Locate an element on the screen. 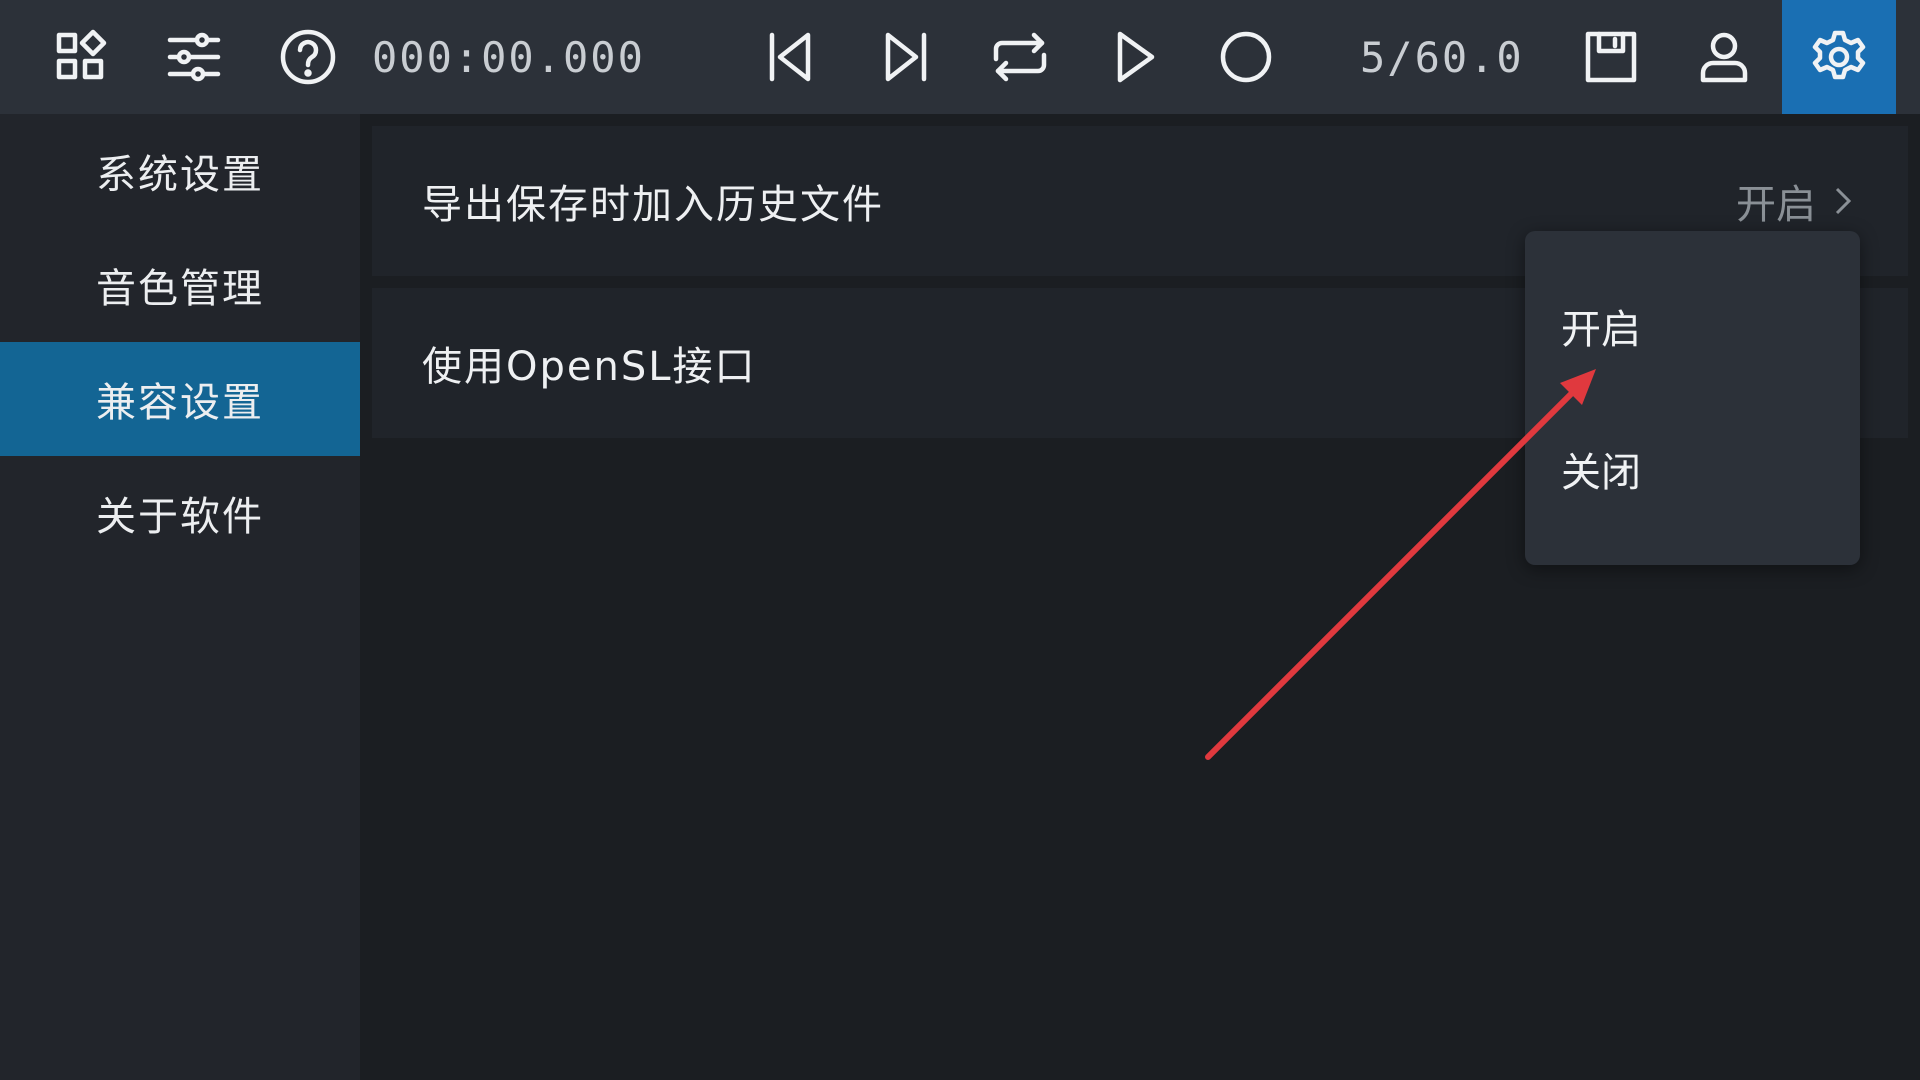  time-display: 000:00.000 is located at coordinates (508, 57).